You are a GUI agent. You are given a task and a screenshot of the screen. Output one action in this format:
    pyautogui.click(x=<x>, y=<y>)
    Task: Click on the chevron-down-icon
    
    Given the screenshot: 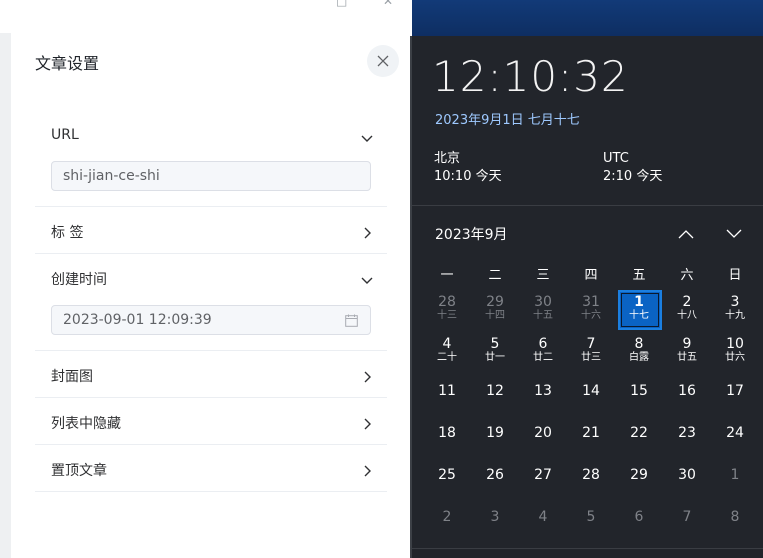 What is the action you would take?
    pyautogui.click(x=734, y=233)
    